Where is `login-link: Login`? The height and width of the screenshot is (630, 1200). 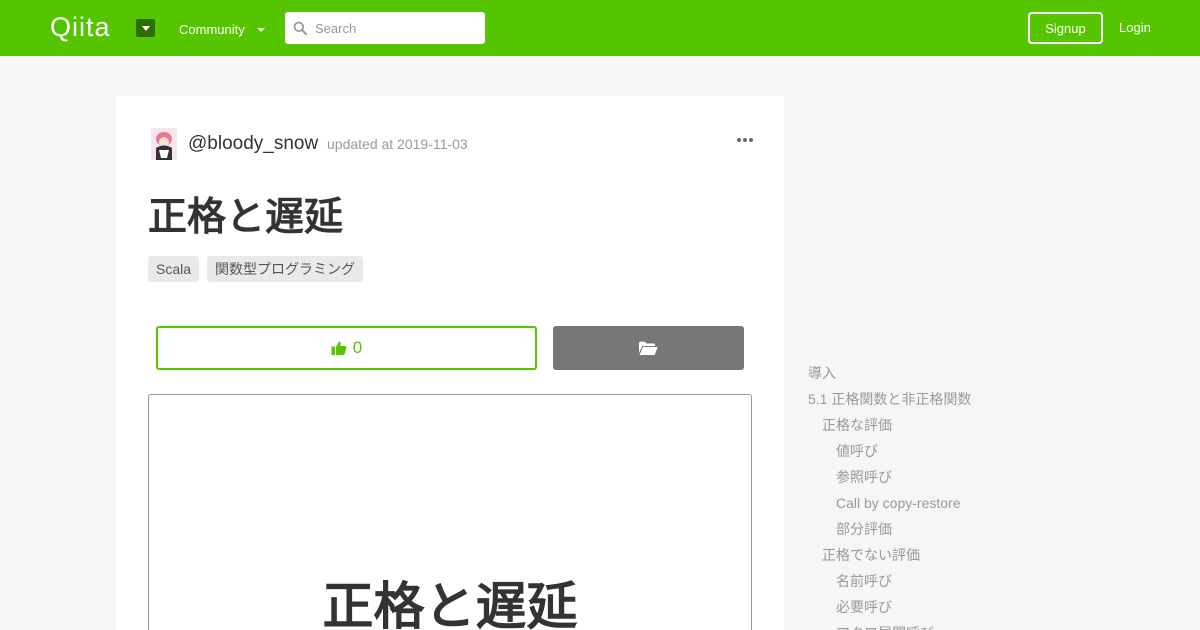
login-link: Login is located at coordinates (1135, 27).